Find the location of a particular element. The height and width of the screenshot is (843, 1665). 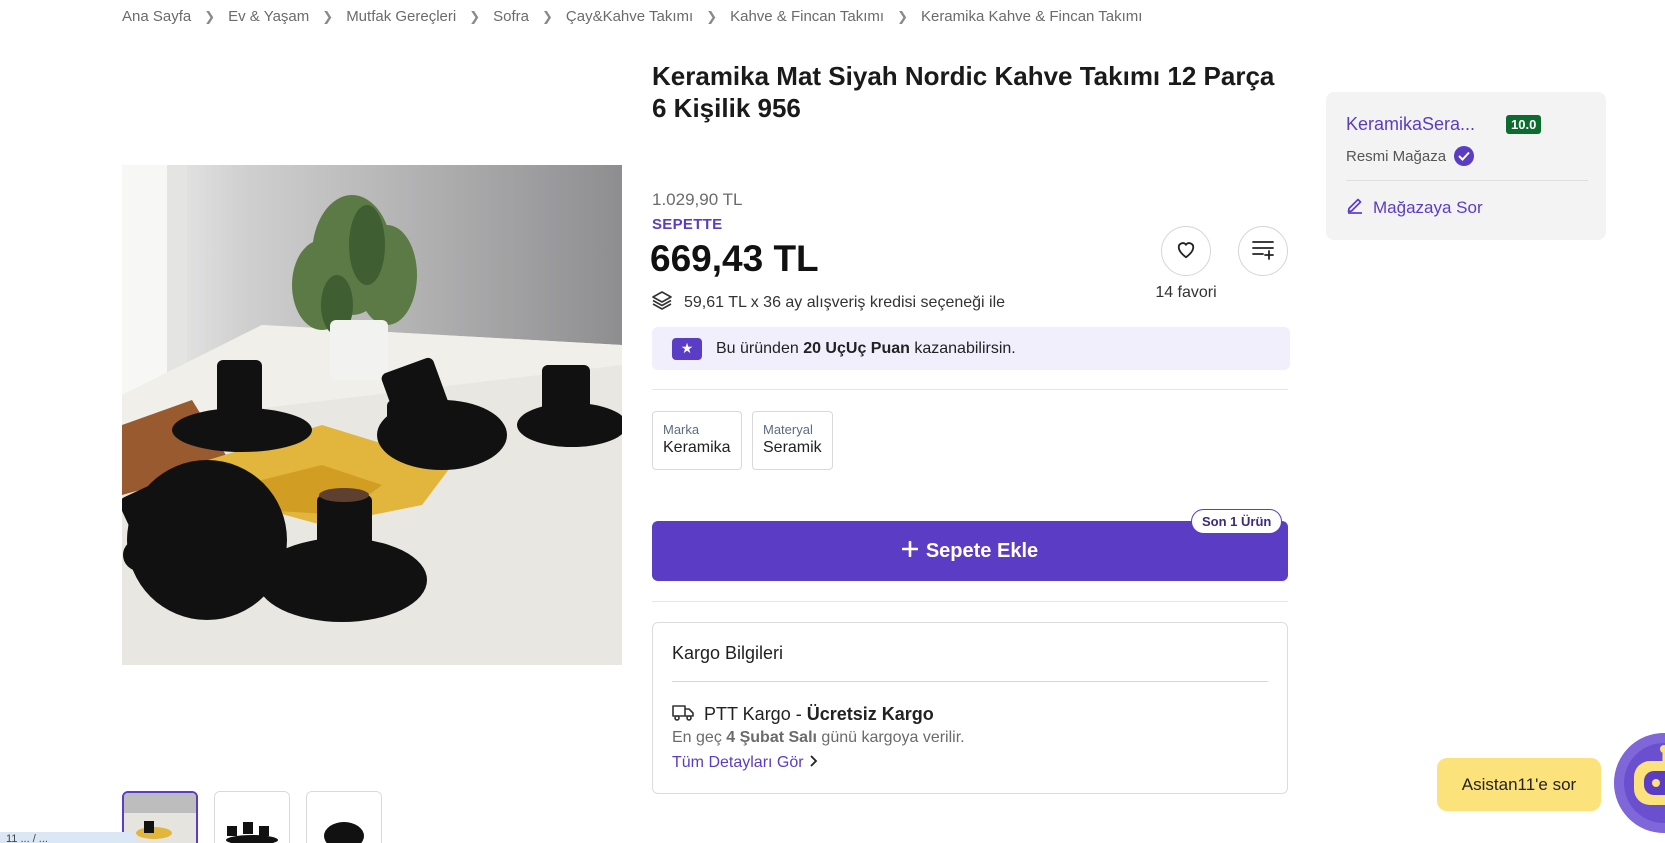

seller-score-badge: 10.0 is located at coordinates (1524, 124).